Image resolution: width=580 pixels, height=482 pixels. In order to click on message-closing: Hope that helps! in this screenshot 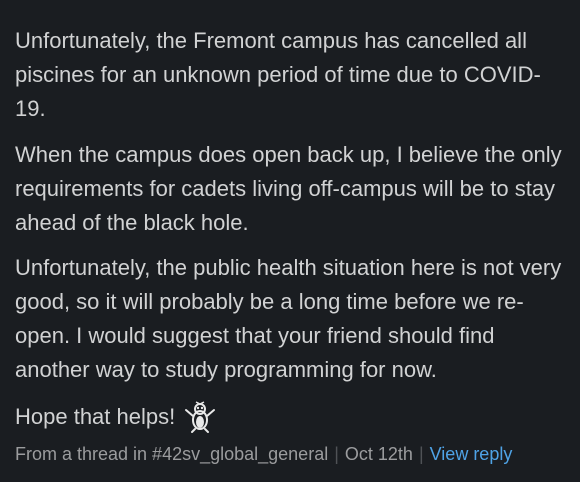, I will do `click(291, 417)`.